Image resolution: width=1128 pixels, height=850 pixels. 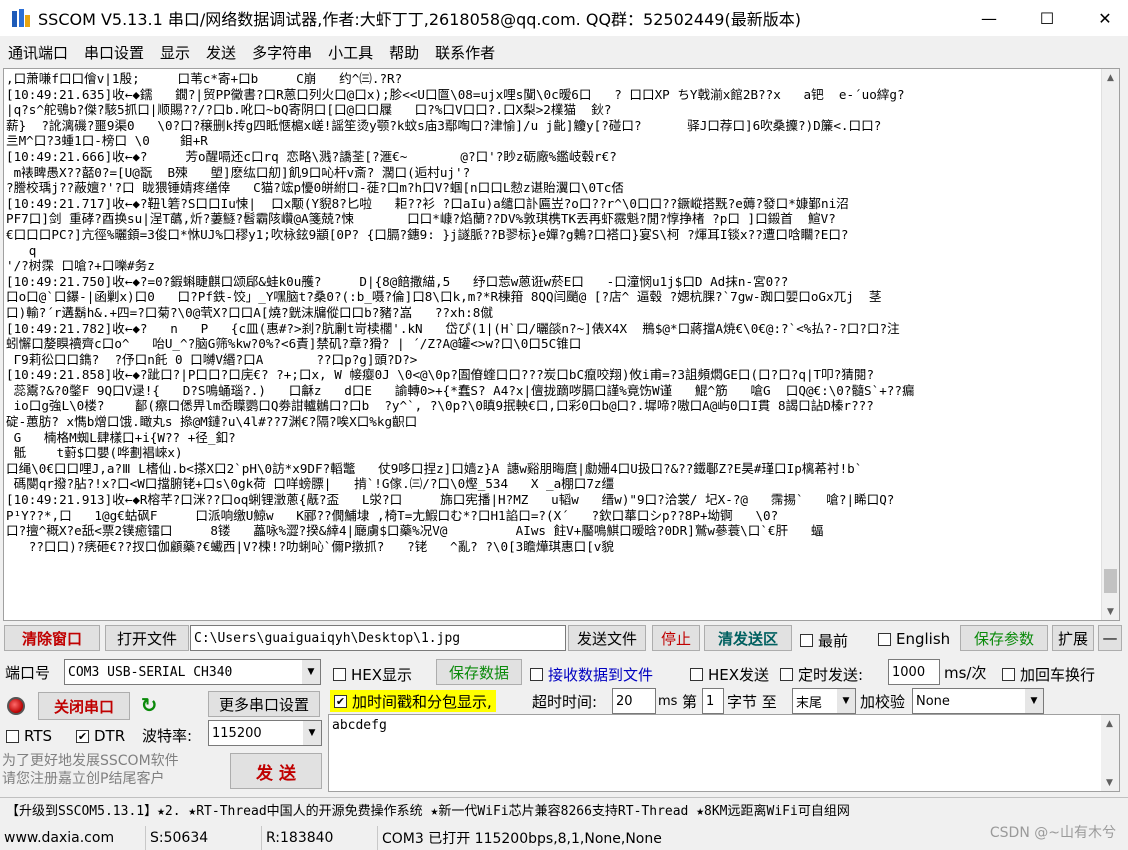 I want to click on maximize-button: ☐, so click(x=1047, y=18).